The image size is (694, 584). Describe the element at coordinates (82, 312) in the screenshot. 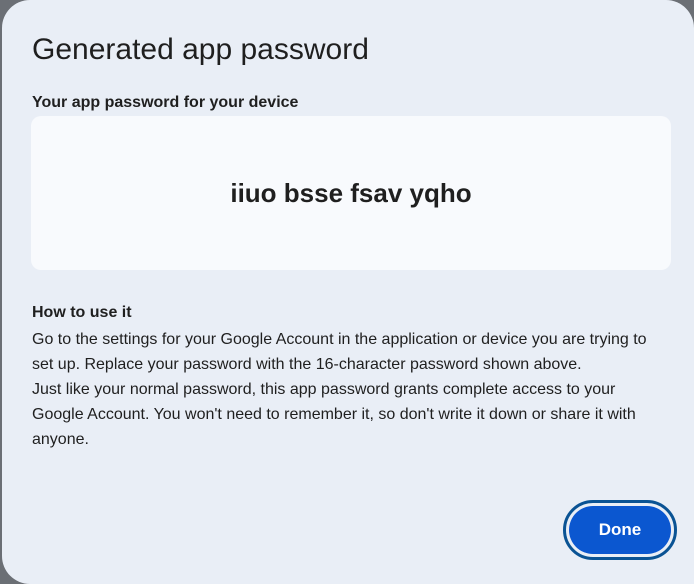

I see `howto-heading: How to use it` at that location.